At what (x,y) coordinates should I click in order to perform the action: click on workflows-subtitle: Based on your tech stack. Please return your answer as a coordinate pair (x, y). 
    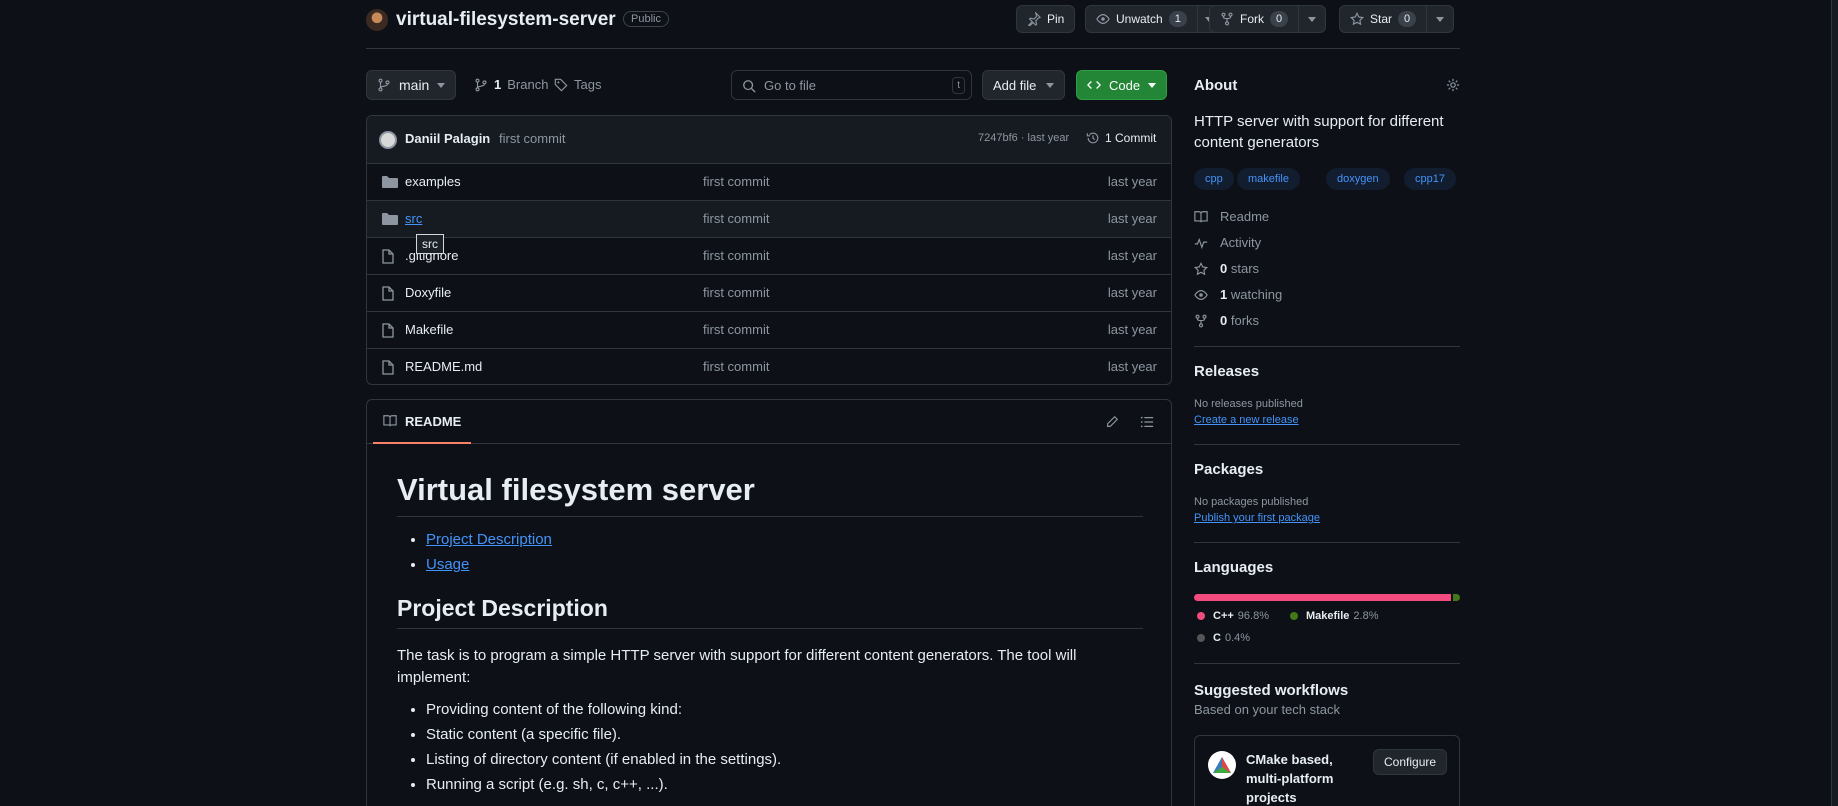
    Looking at the image, I should click on (1267, 709).